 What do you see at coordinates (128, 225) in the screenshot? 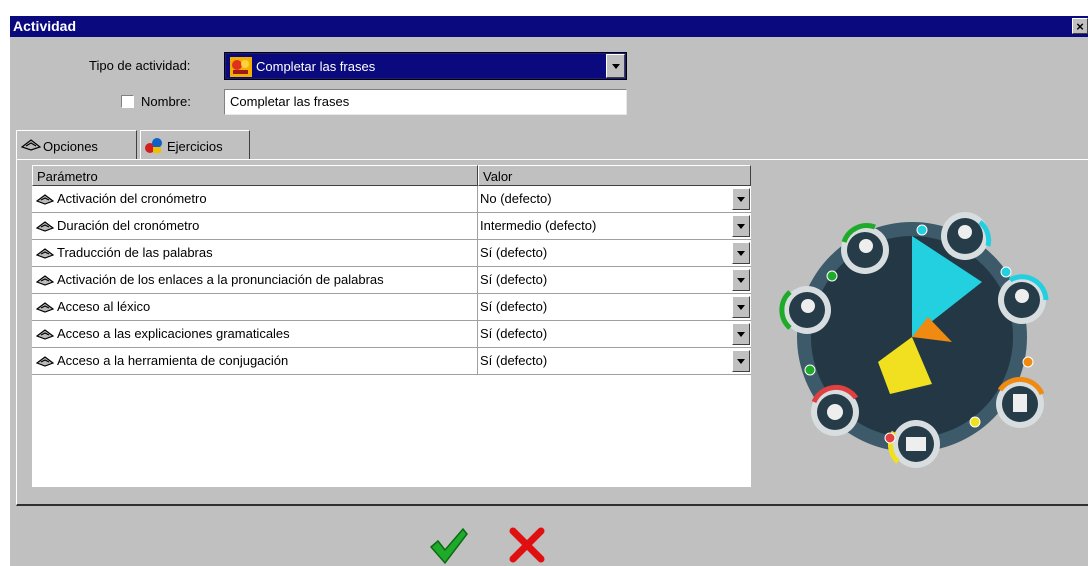
I see `parameter-label: Duración del cronómetro` at bounding box center [128, 225].